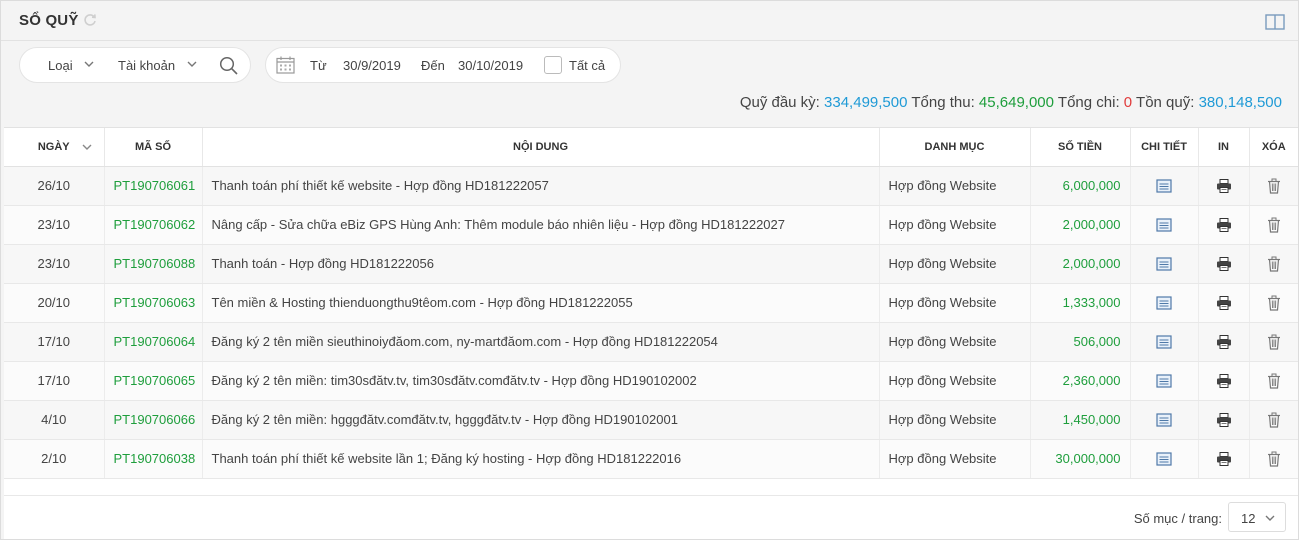  Describe the element at coordinates (1273, 147) in the screenshot. I see `column-header-delete: XÓA` at that location.